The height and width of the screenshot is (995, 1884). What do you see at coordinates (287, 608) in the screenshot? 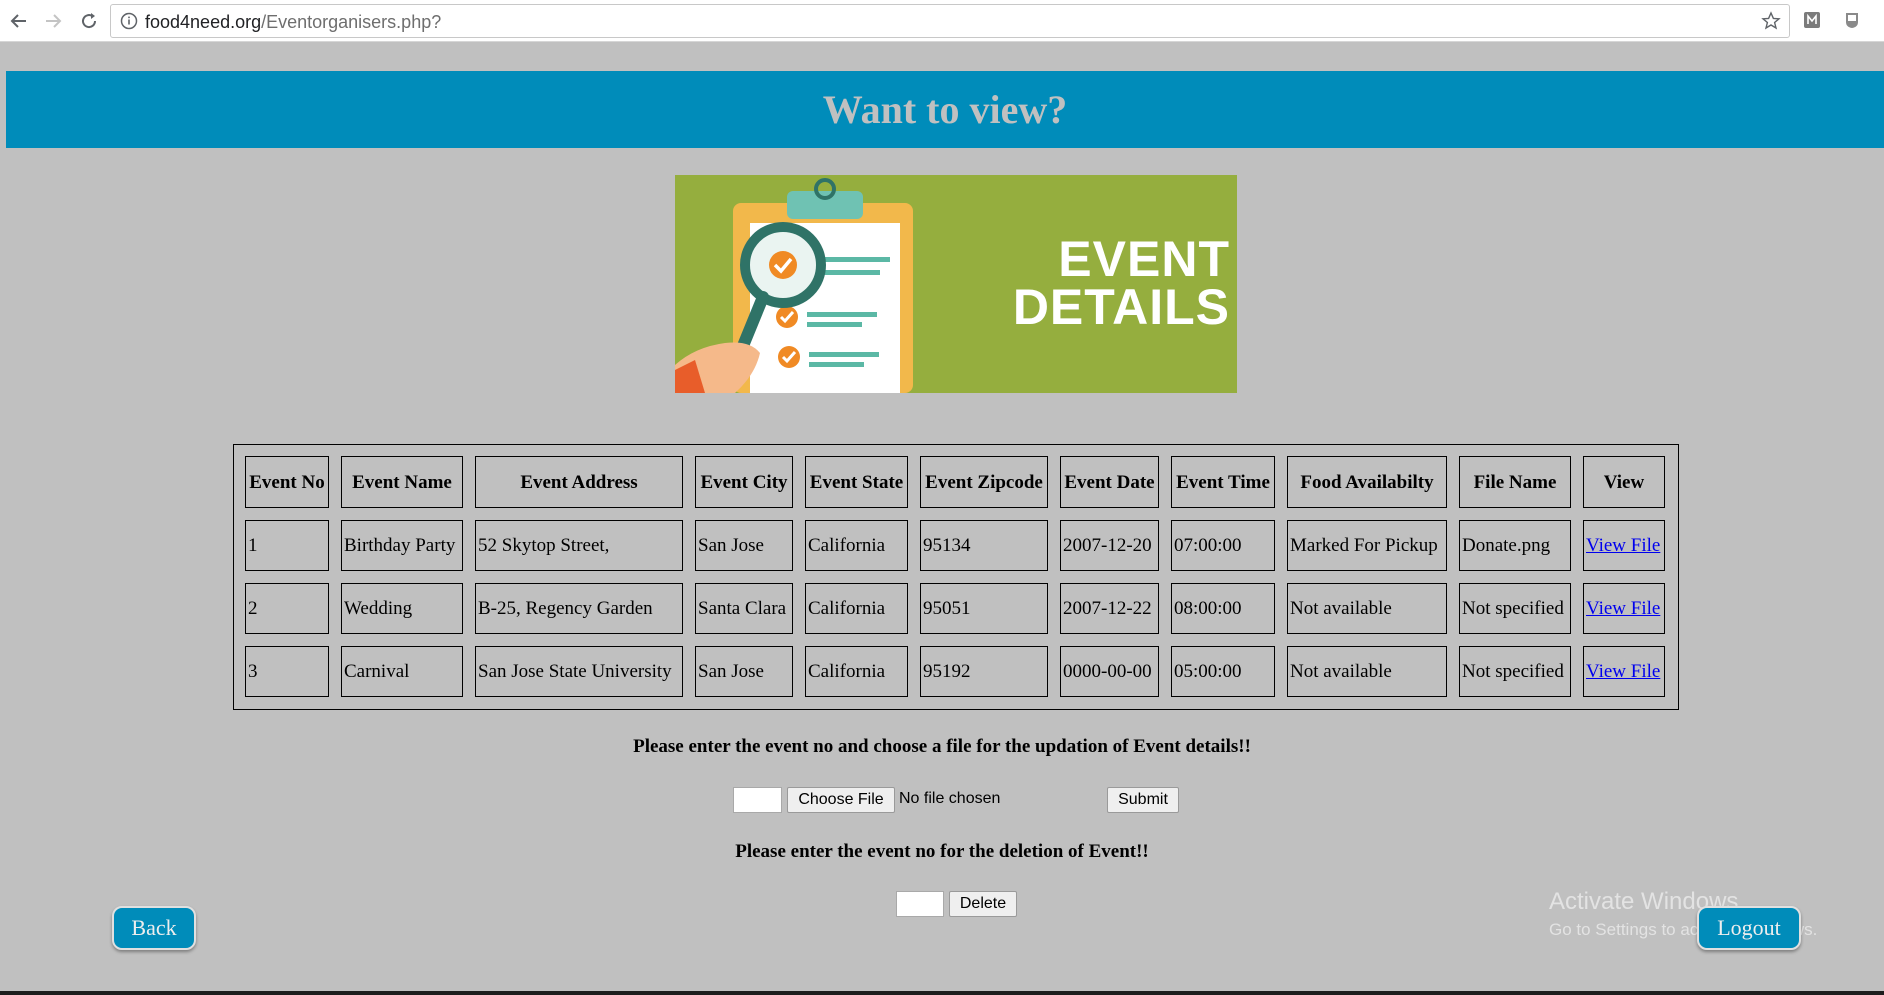
I see `cell-event-no: 2` at bounding box center [287, 608].